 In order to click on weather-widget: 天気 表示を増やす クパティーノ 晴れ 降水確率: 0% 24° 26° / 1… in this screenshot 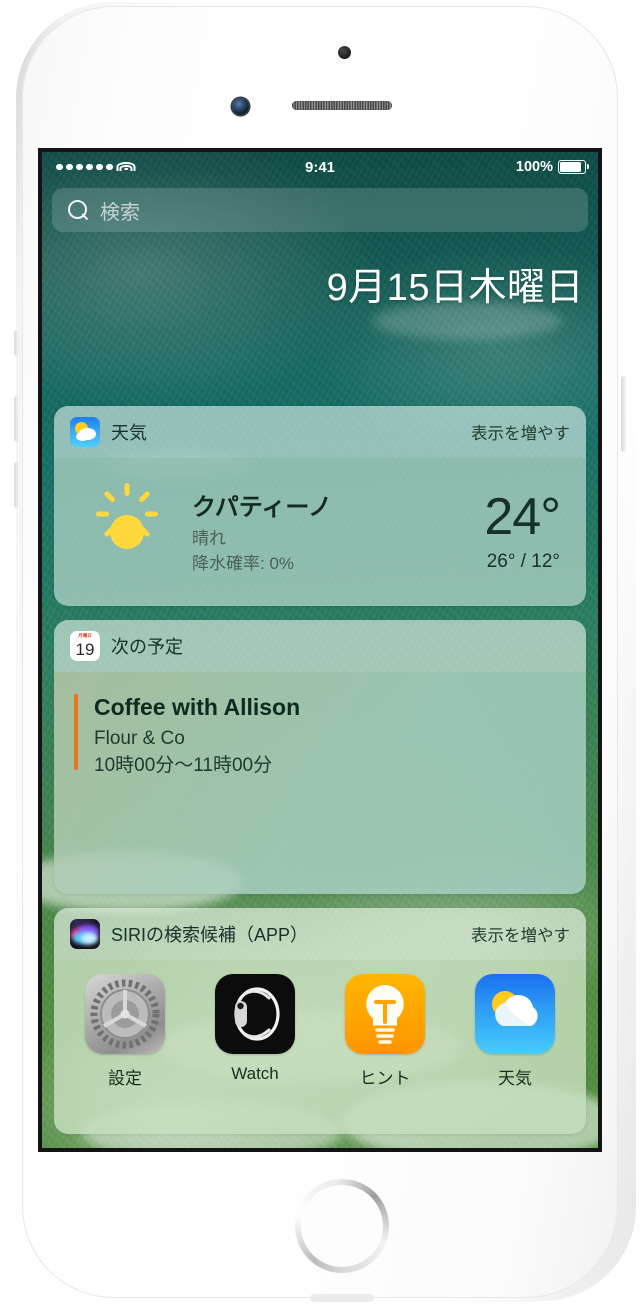, I will do `click(320, 506)`.